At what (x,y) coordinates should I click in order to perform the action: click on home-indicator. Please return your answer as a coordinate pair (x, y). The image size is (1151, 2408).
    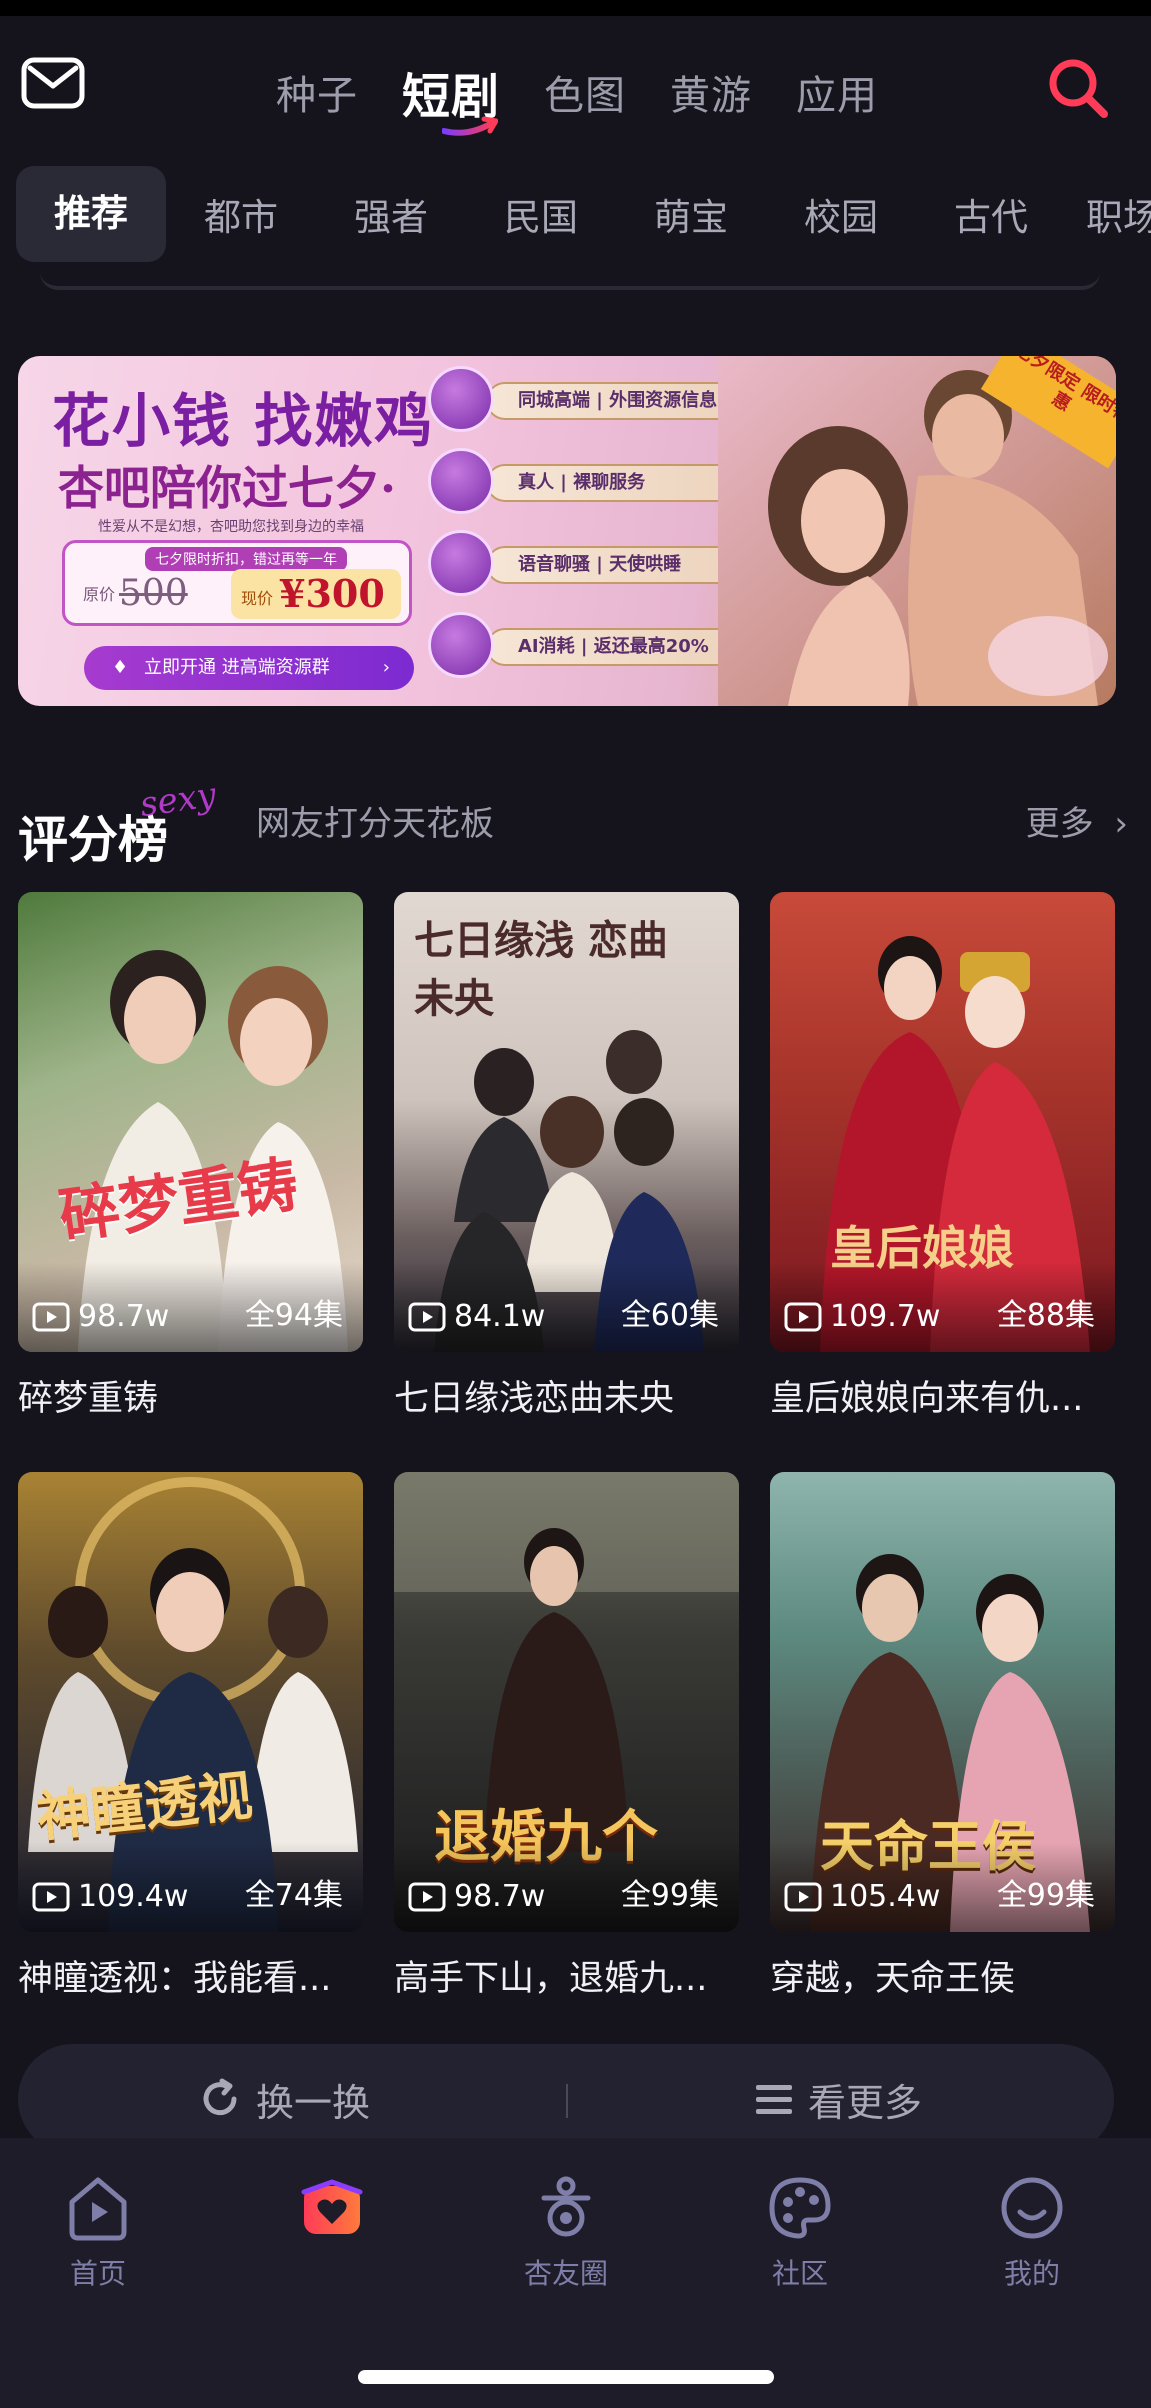
    Looking at the image, I should click on (566, 2377).